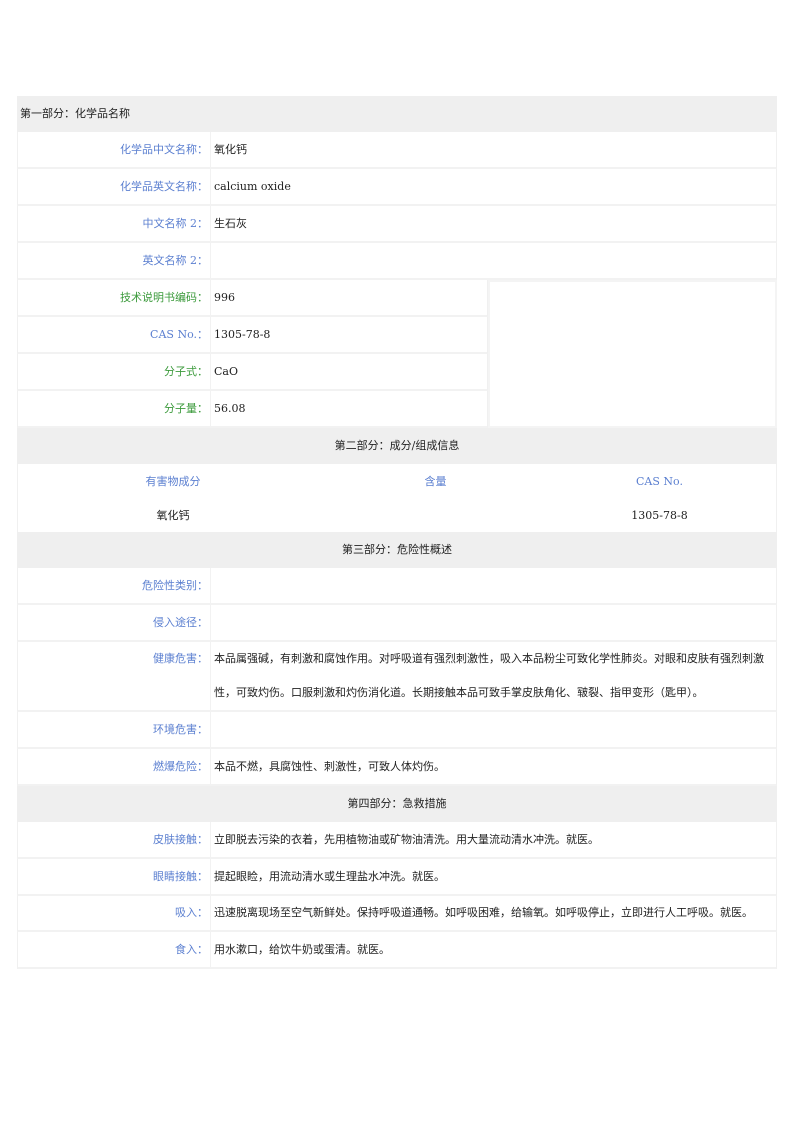 The height and width of the screenshot is (1122, 793). I want to click on field-row-fire-explosion: 燃爆危险： 本品不燃，具腐蚀性、刺激性，可致人体灼伤。, so click(397, 767).